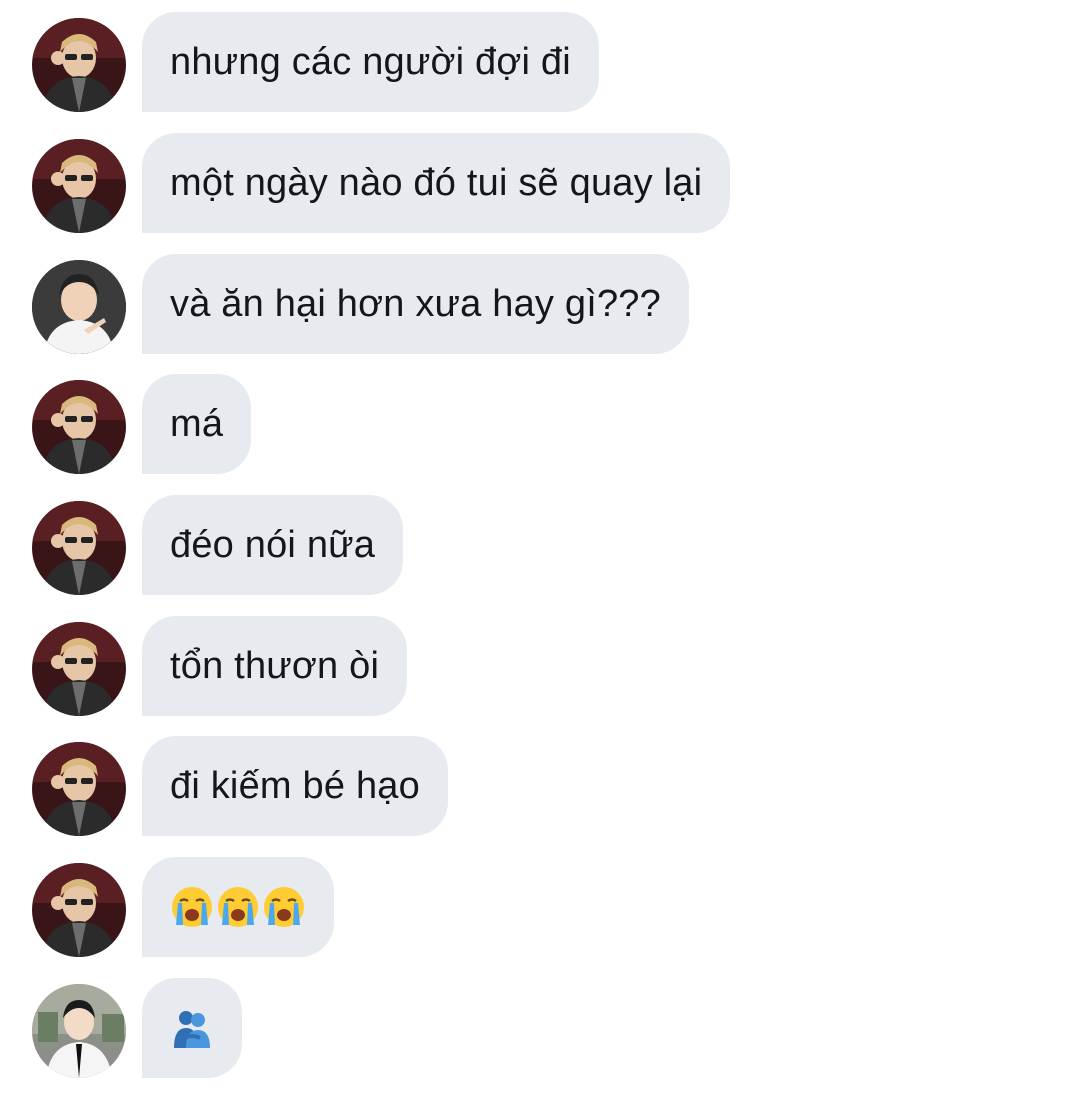 The image size is (1080, 1117). I want to click on message-bubble: đéo nói nữa, so click(273, 545).